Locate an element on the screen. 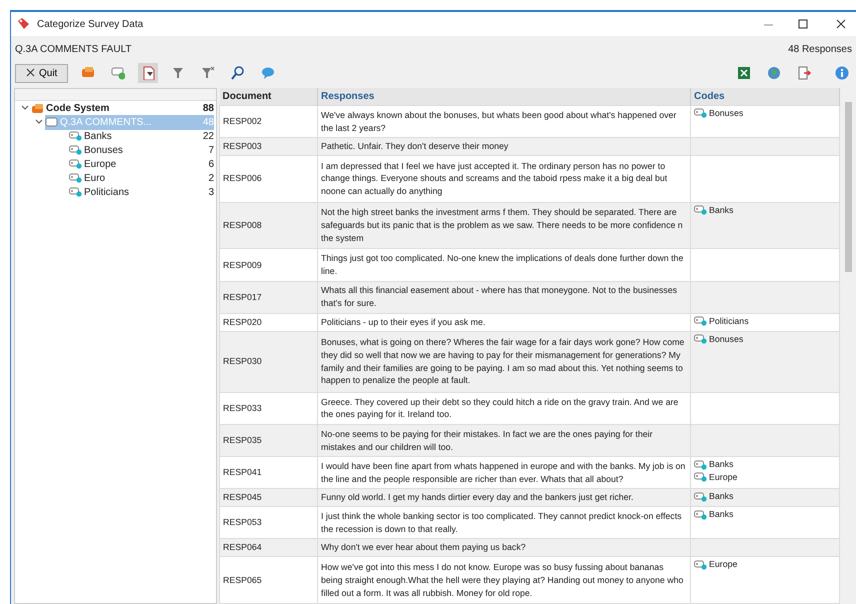  table-cell: RESP002 is located at coordinates (269, 122).